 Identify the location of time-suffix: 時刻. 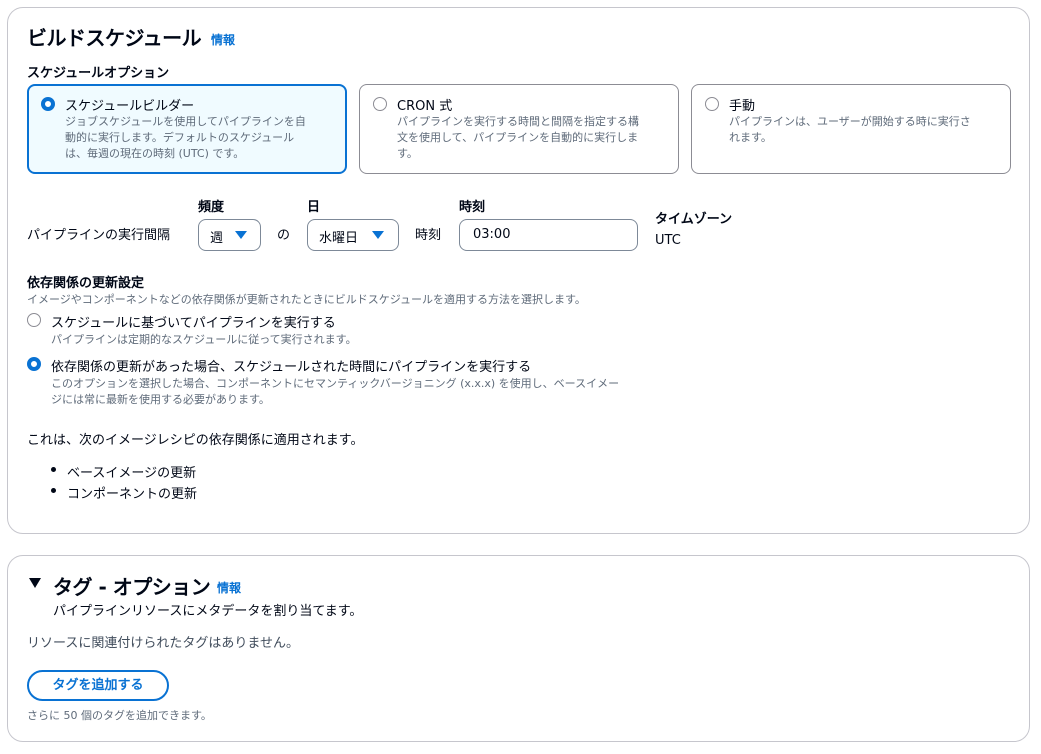
(428, 235).